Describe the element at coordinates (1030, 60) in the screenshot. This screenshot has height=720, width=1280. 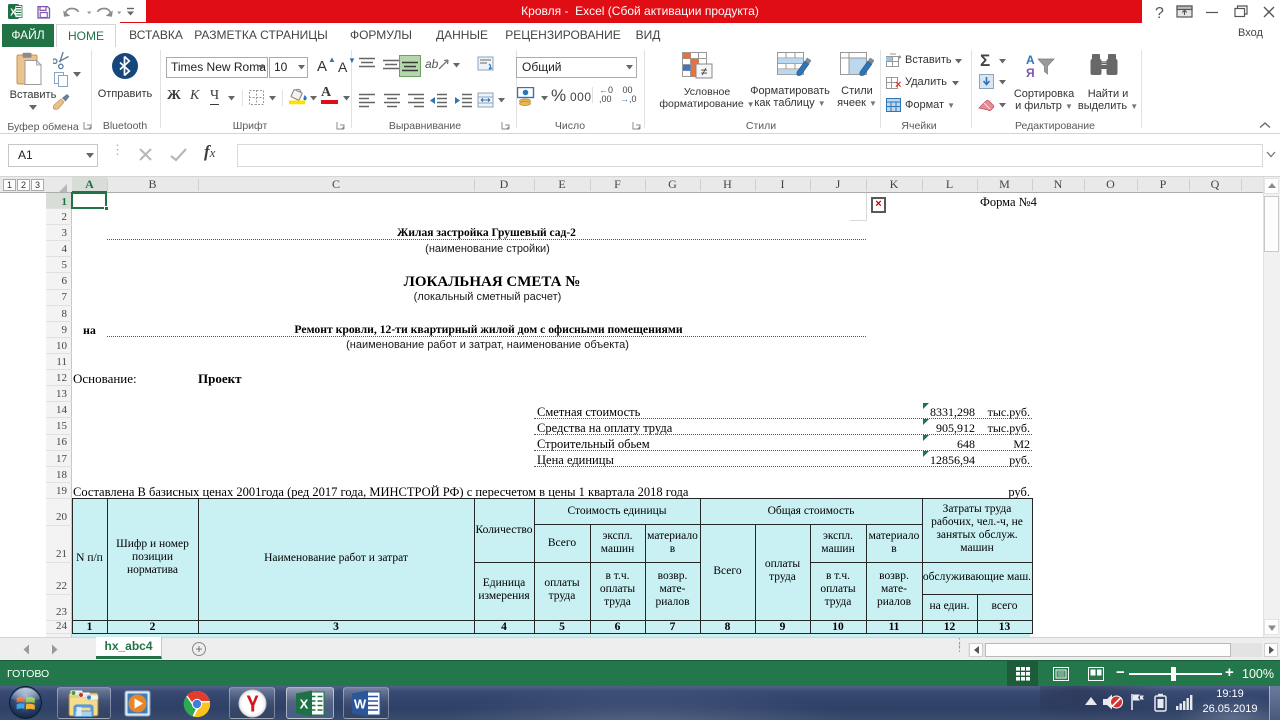
I see `svg-text: А` at that location.